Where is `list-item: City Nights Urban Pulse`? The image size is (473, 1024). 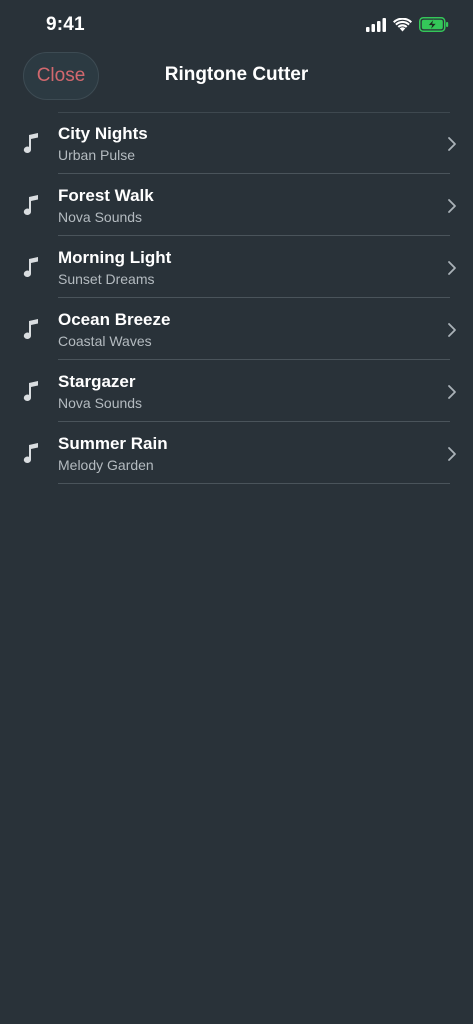
list-item: City Nights Urban Pulse is located at coordinates (236, 143).